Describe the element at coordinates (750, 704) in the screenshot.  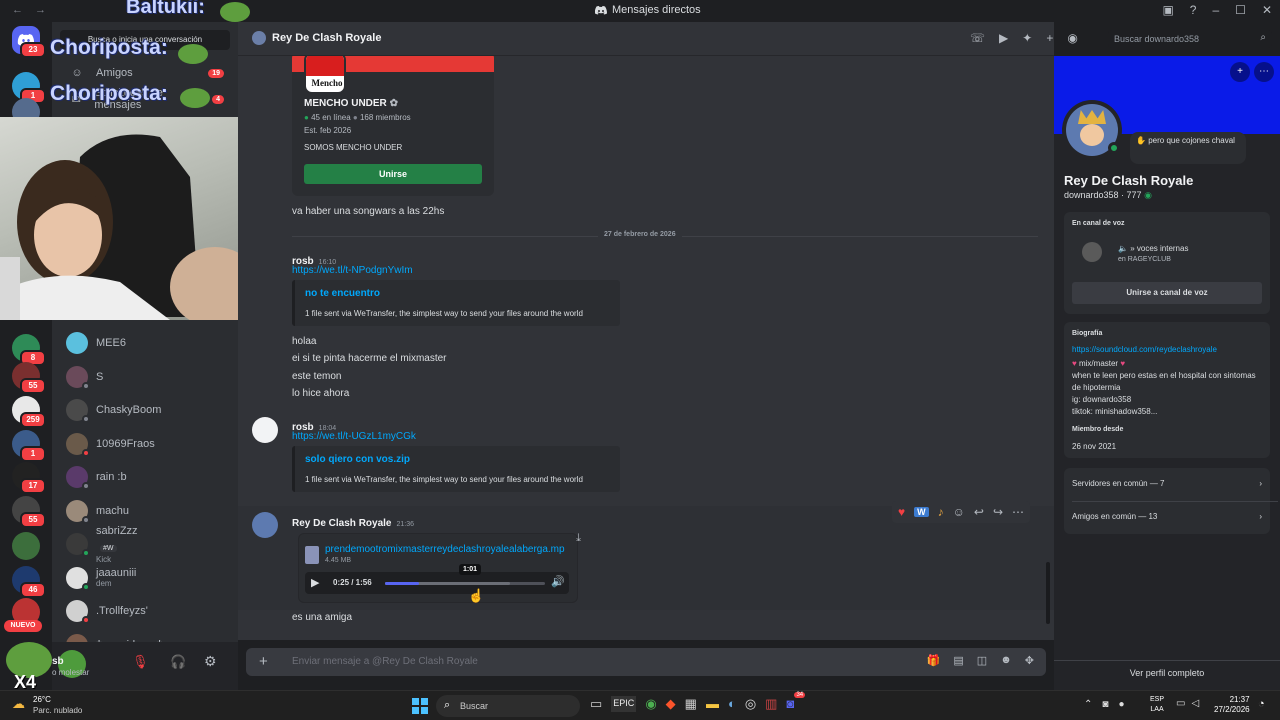
I see `obs-icon: ◎` at that location.